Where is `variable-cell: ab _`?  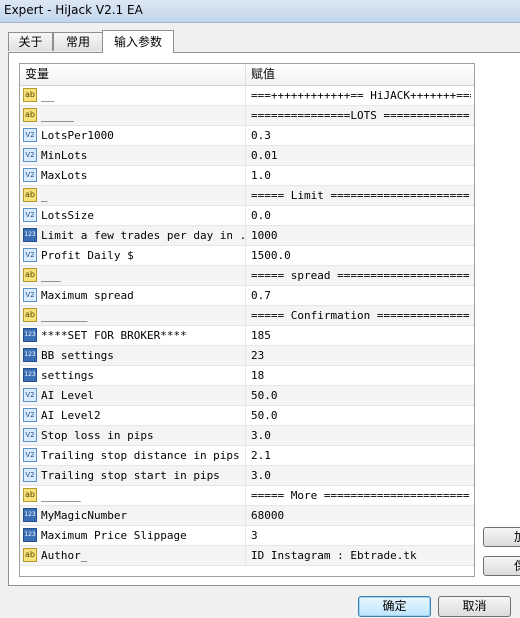 variable-cell: ab _ is located at coordinates (133, 195).